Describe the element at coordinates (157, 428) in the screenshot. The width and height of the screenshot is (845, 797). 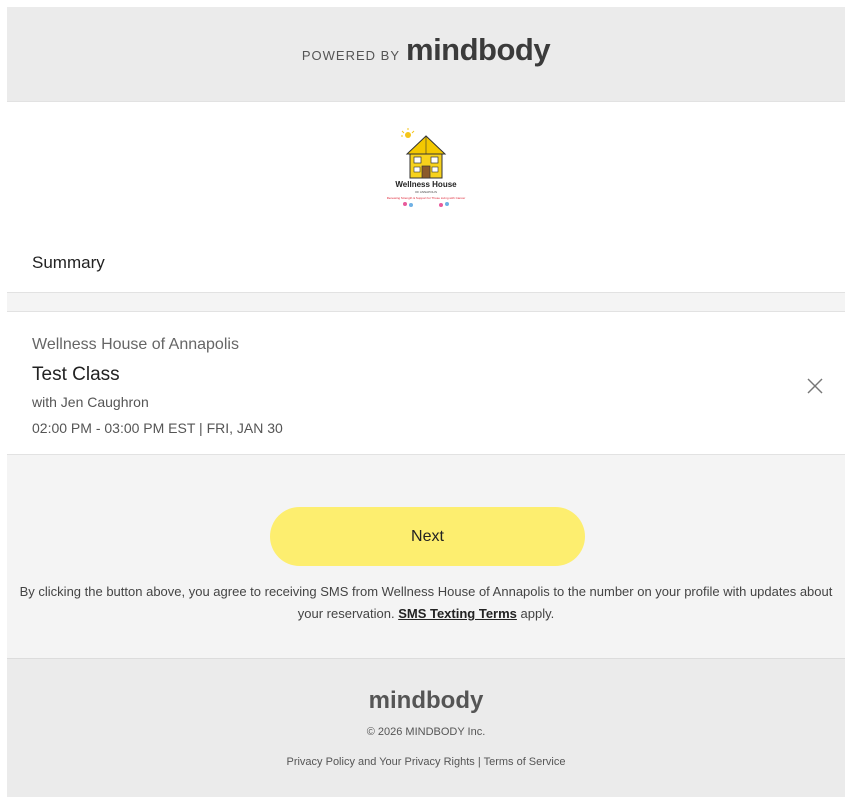
I see `booking-time: 02:00 PM - 03:00 PM EST | FRI, JAN 30` at that location.